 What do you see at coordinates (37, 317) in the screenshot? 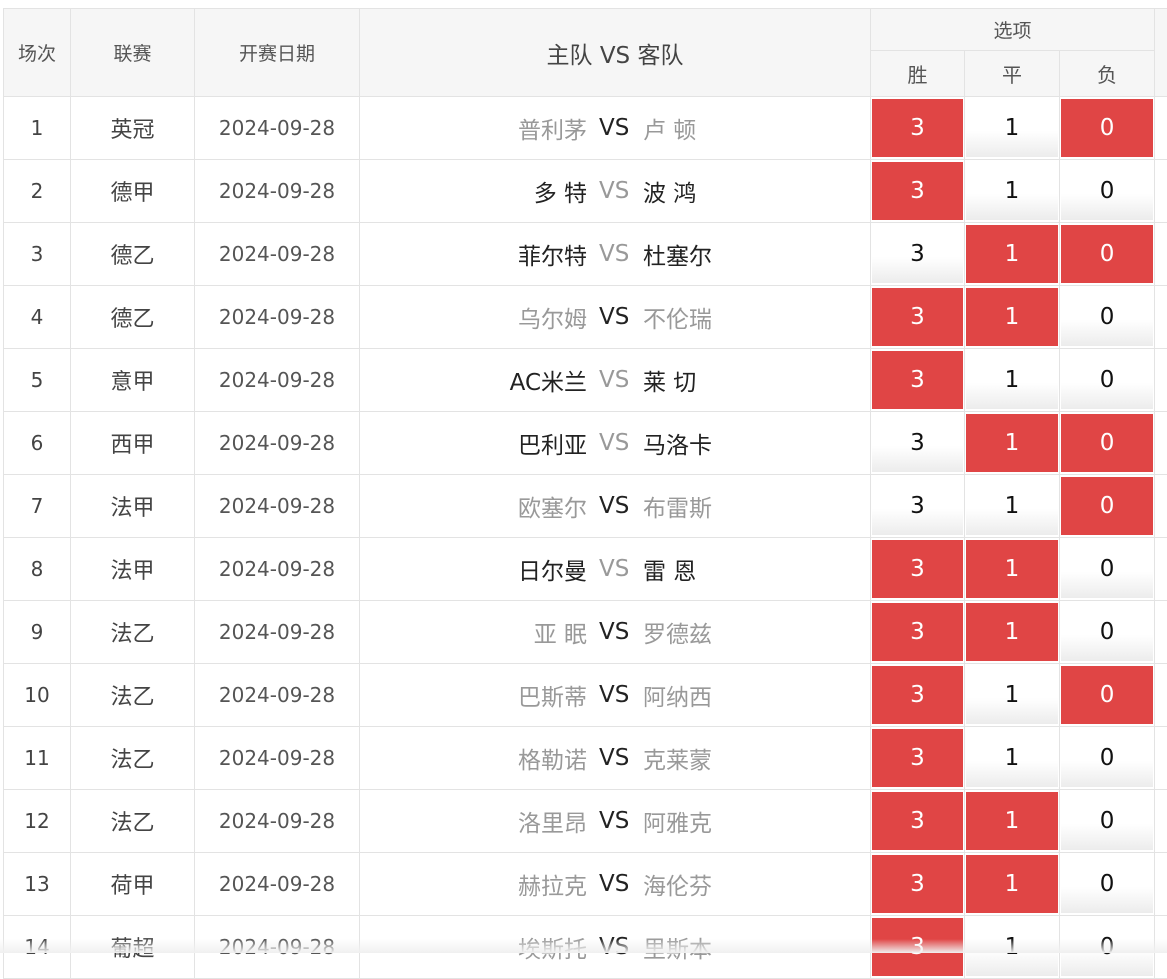
I see `round-number: 4` at bounding box center [37, 317].